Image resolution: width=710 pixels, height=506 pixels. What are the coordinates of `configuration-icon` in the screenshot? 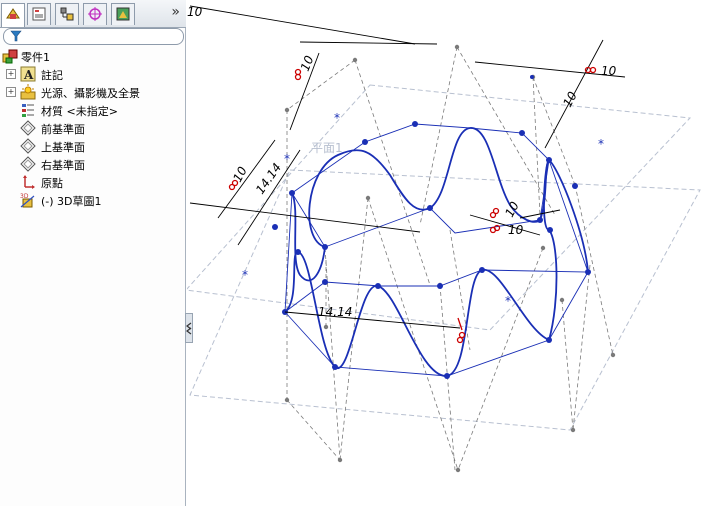 It's located at (67, 14).